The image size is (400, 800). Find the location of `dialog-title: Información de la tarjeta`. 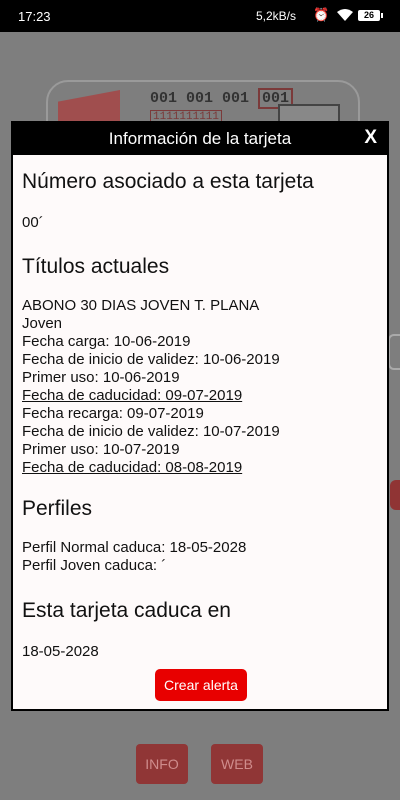

dialog-title: Información de la tarjeta is located at coordinates (200, 138).